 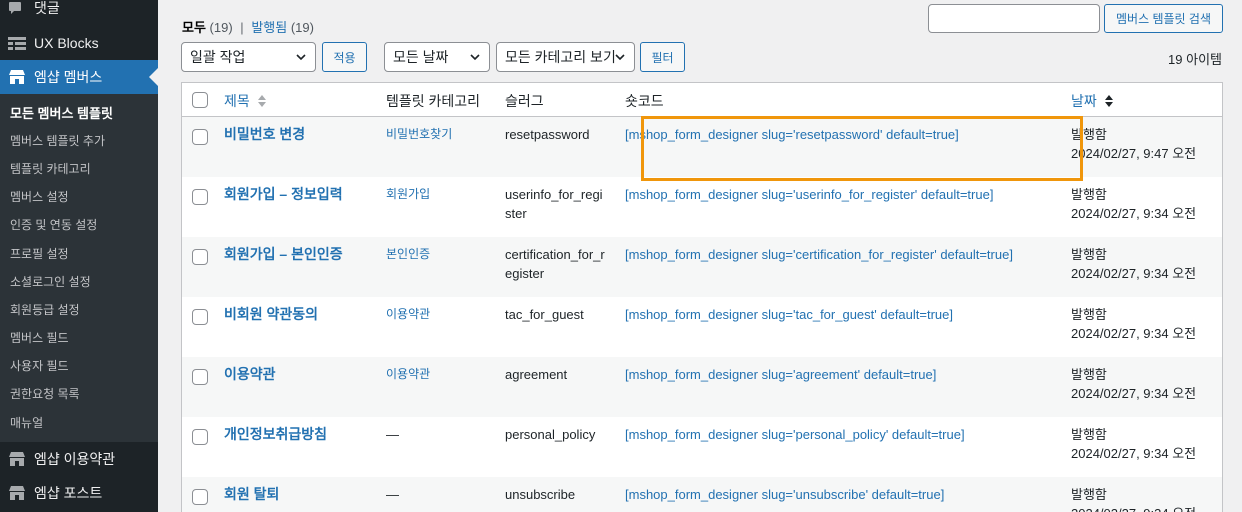 I want to click on row-datetime: 2024/02/27, 9:47 오전, so click(x=1134, y=153).